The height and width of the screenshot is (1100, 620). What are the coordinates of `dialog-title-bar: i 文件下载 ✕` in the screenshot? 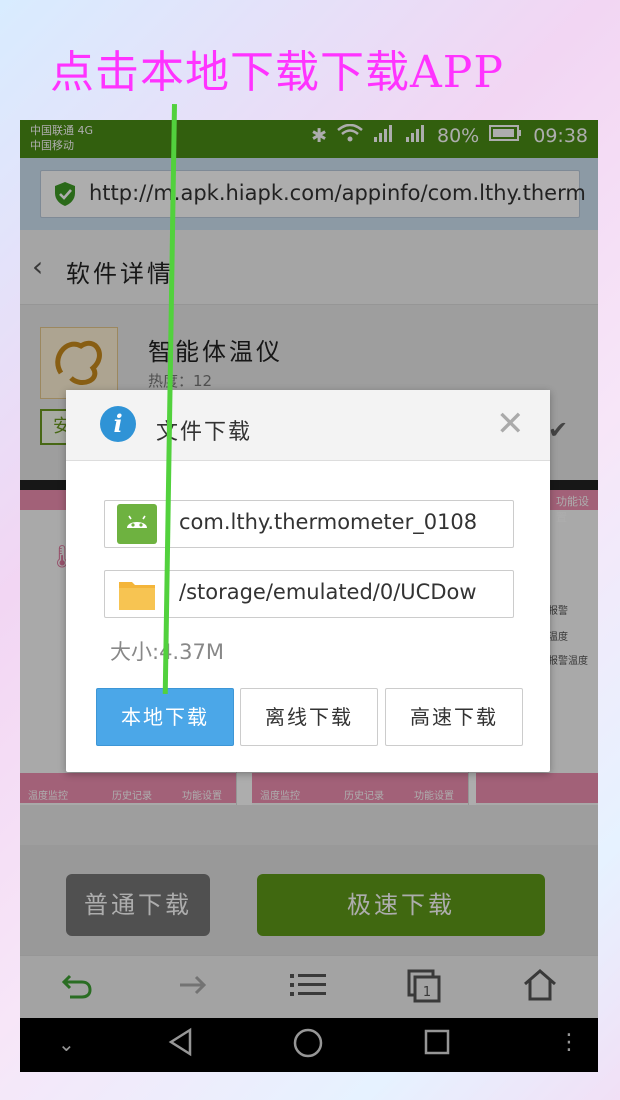 It's located at (308, 425).